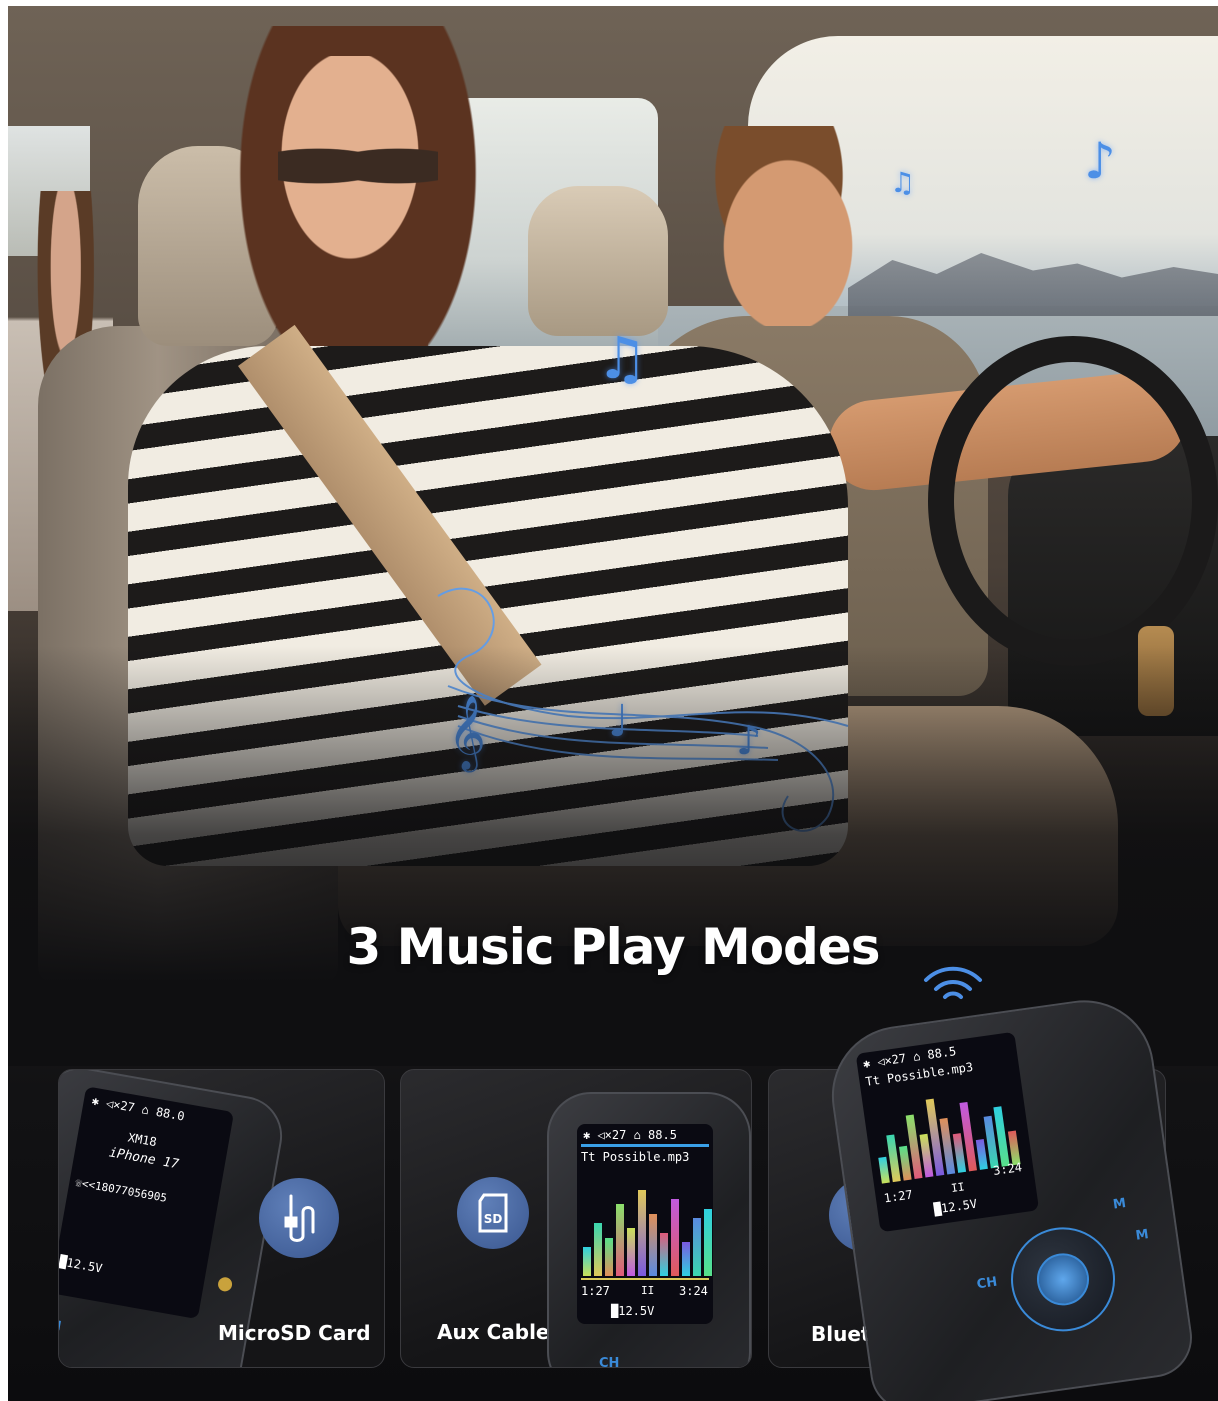 This screenshot has width=1218, height=1401. Describe the element at coordinates (493, 1332) in the screenshot. I see `card-label: Aux Cable` at that location.